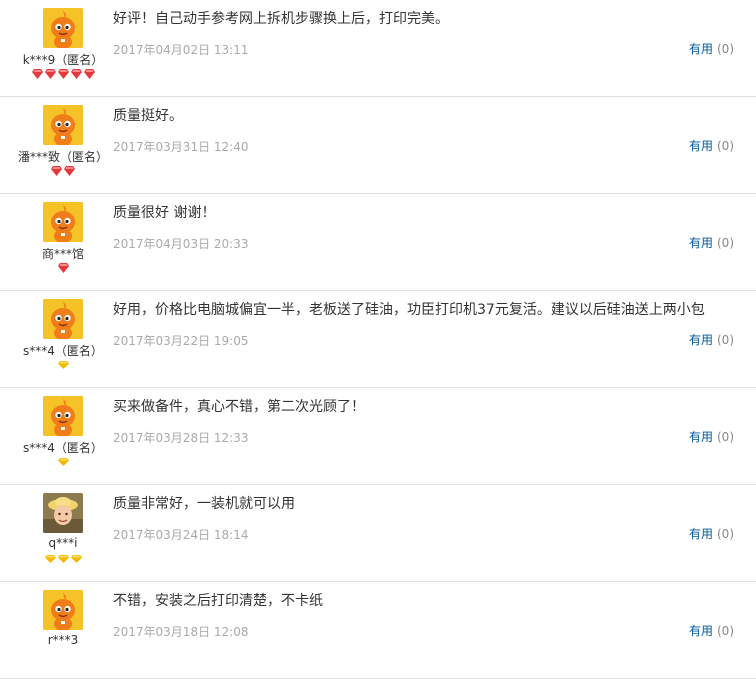 This screenshot has width=756, height=679. I want to click on review-date: 2017年04月03日 20:33, so click(181, 244).